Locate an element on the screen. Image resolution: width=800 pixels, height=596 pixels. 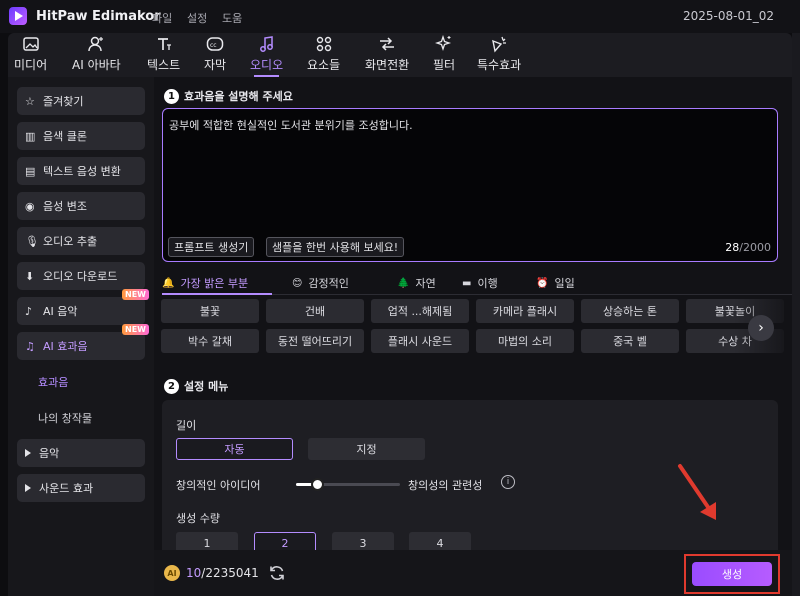
step1-header: 1 효과음을 설명해 주세요 is located at coordinates (228, 96).